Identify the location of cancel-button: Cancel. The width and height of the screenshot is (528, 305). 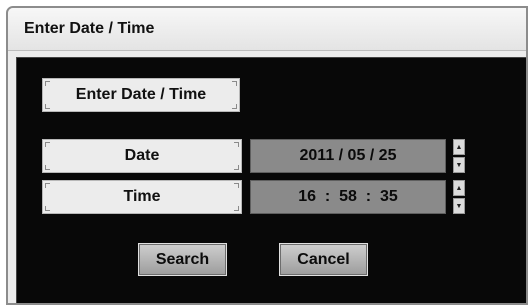
(323, 259).